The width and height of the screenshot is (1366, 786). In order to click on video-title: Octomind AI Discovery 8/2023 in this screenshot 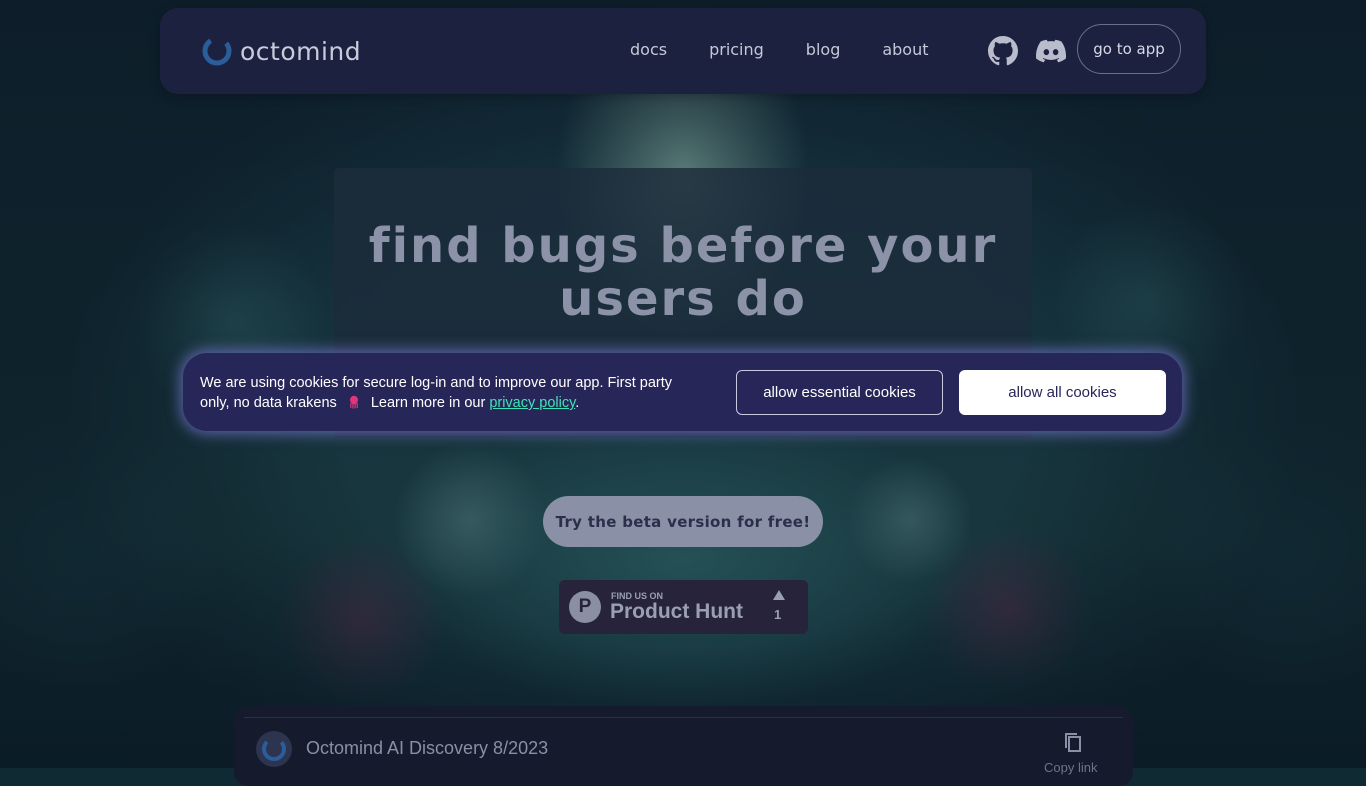, I will do `click(427, 748)`.